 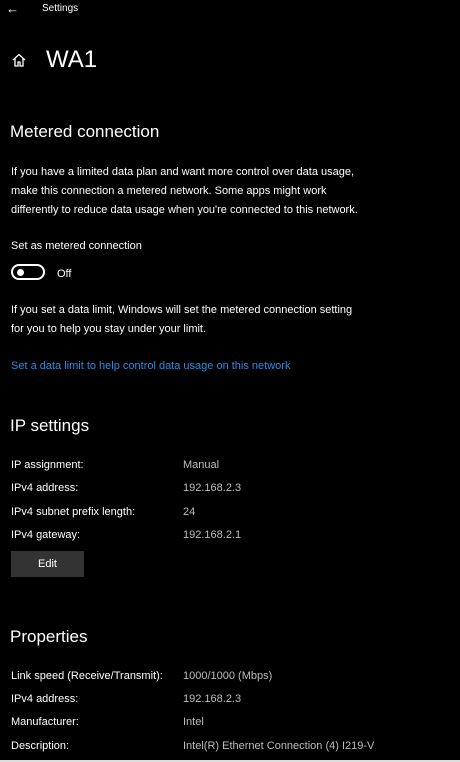 What do you see at coordinates (50, 425) in the screenshot?
I see `ip-settings-heading: IP settings` at bounding box center [50, 425].